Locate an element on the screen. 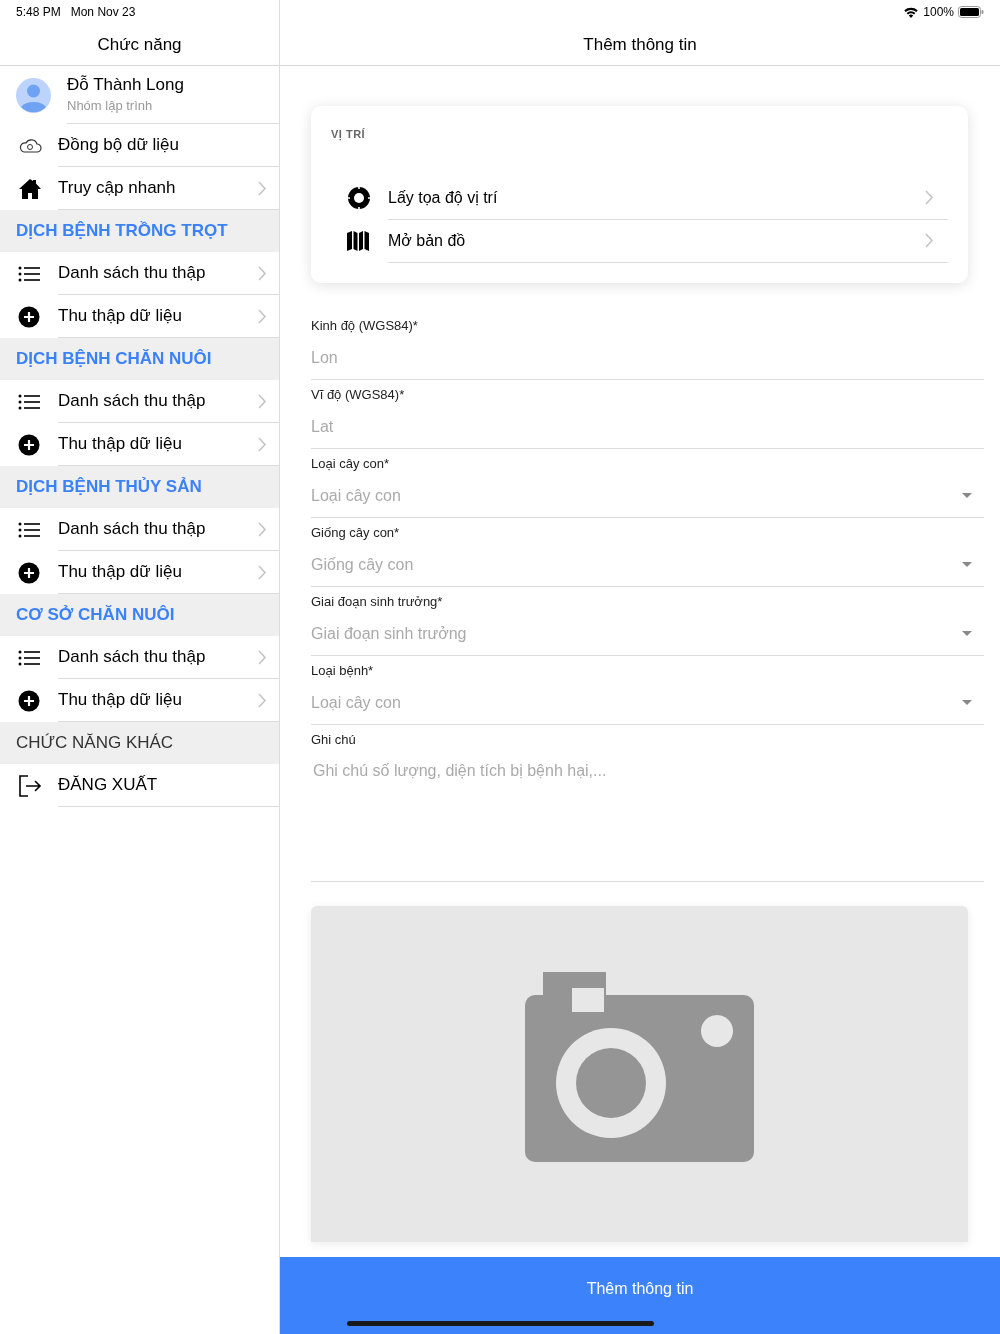  field-label: Giống cây con* is located at coordinates (356, 532).